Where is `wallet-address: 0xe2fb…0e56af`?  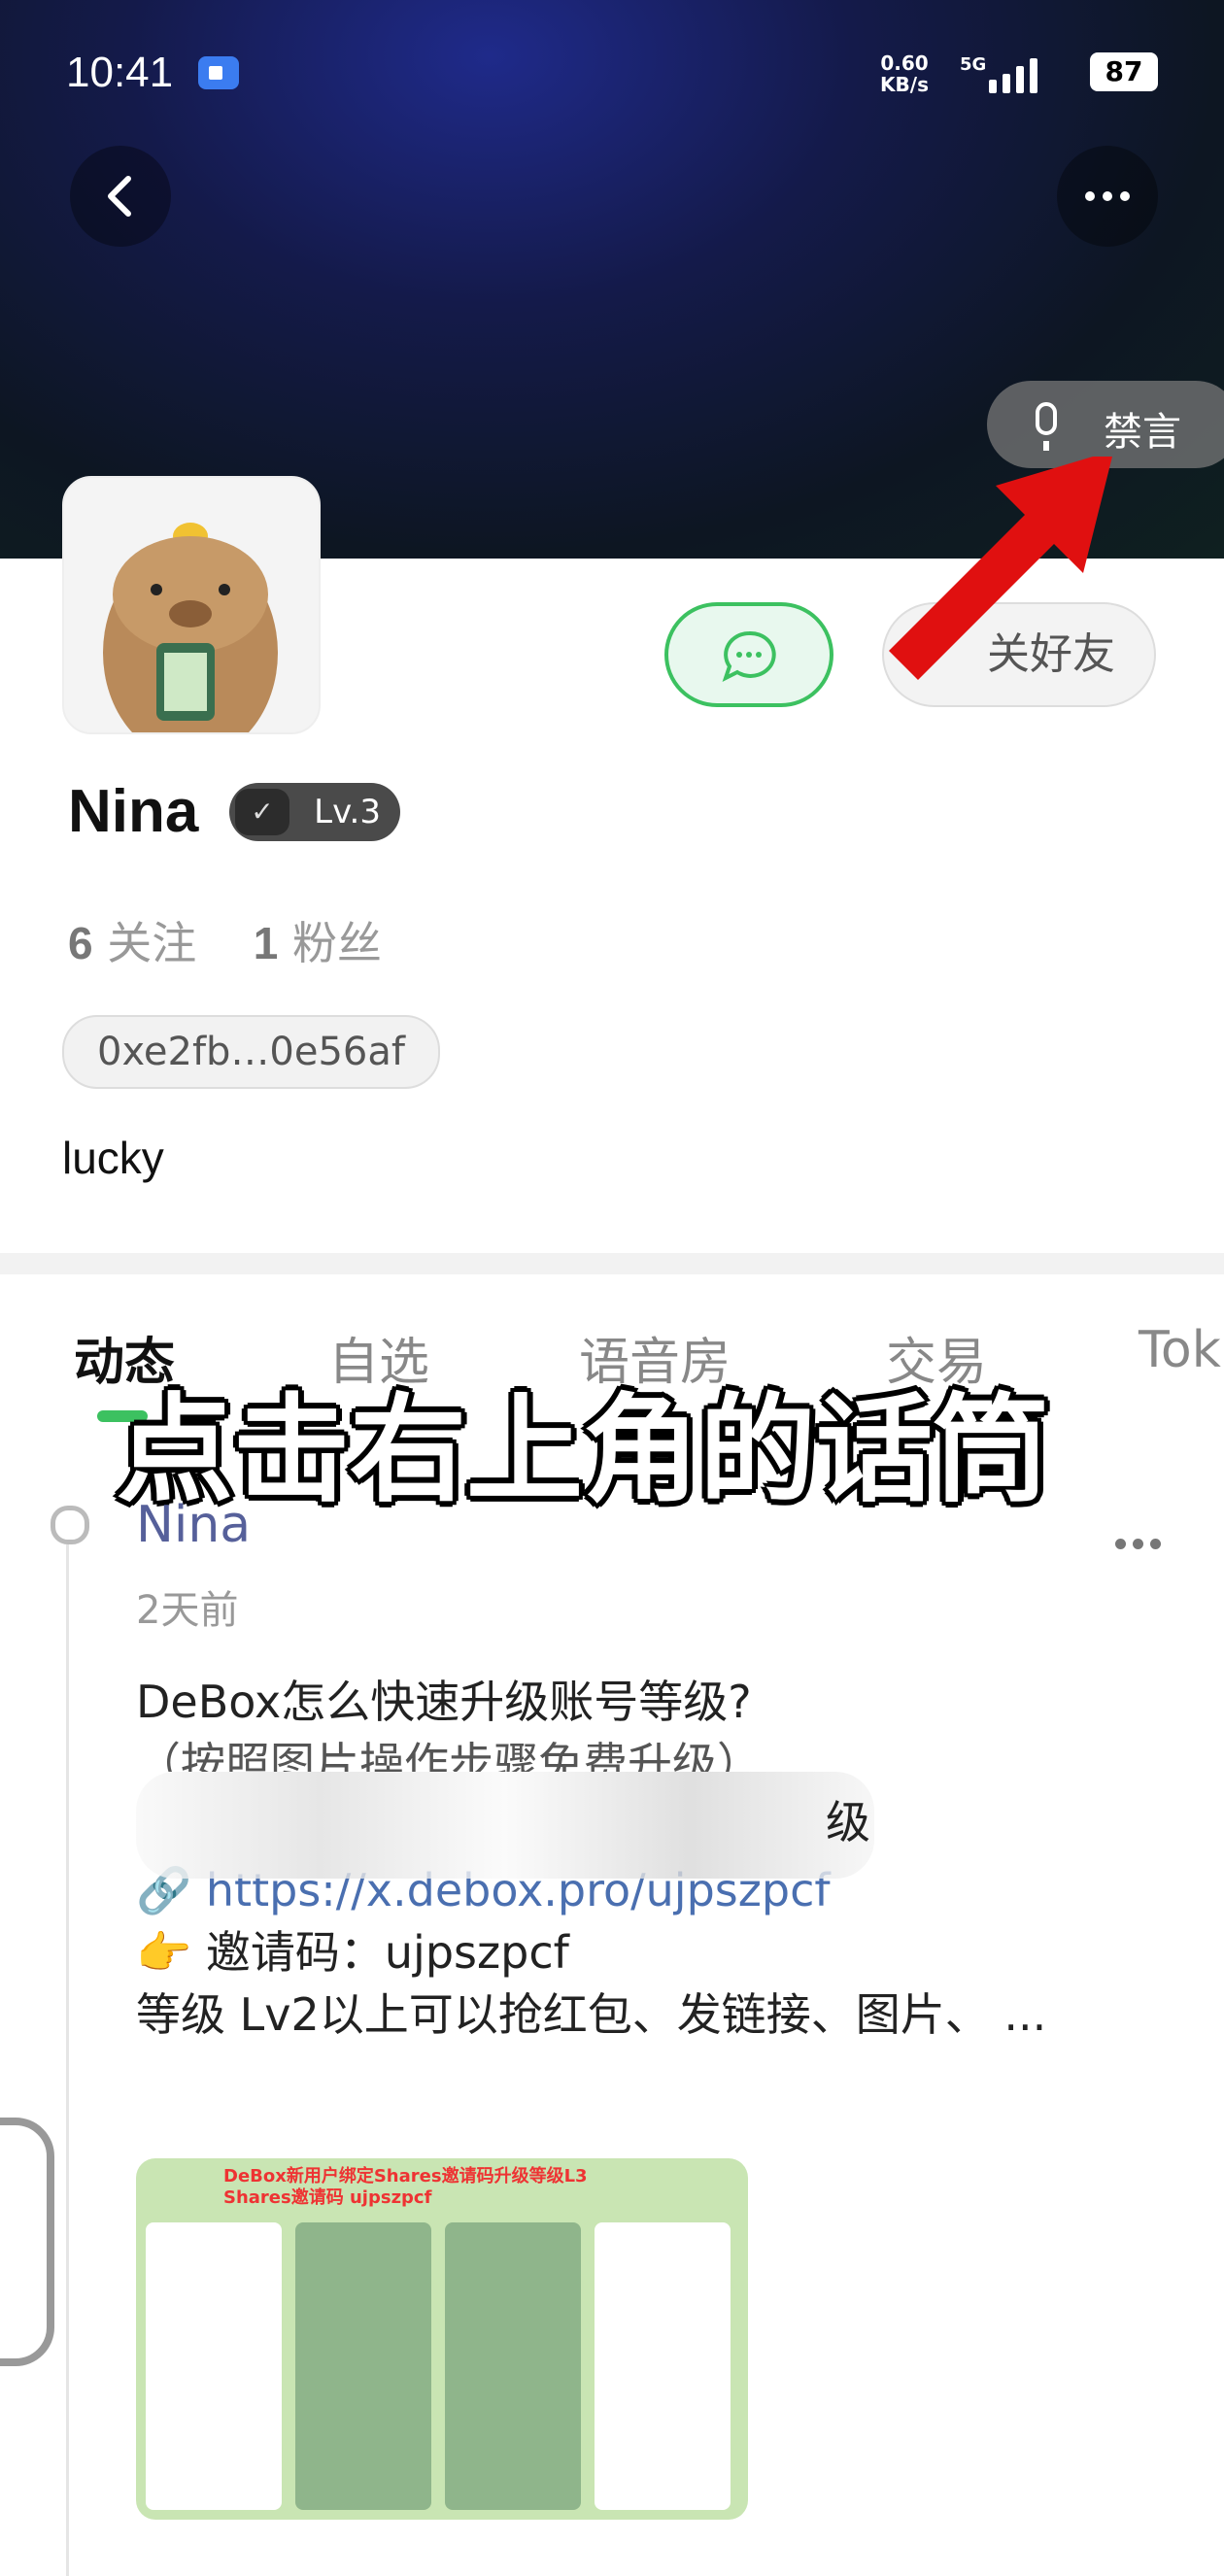
wallet-address: 0xe2fb…0e56af is located at coordinates (251, 1052).